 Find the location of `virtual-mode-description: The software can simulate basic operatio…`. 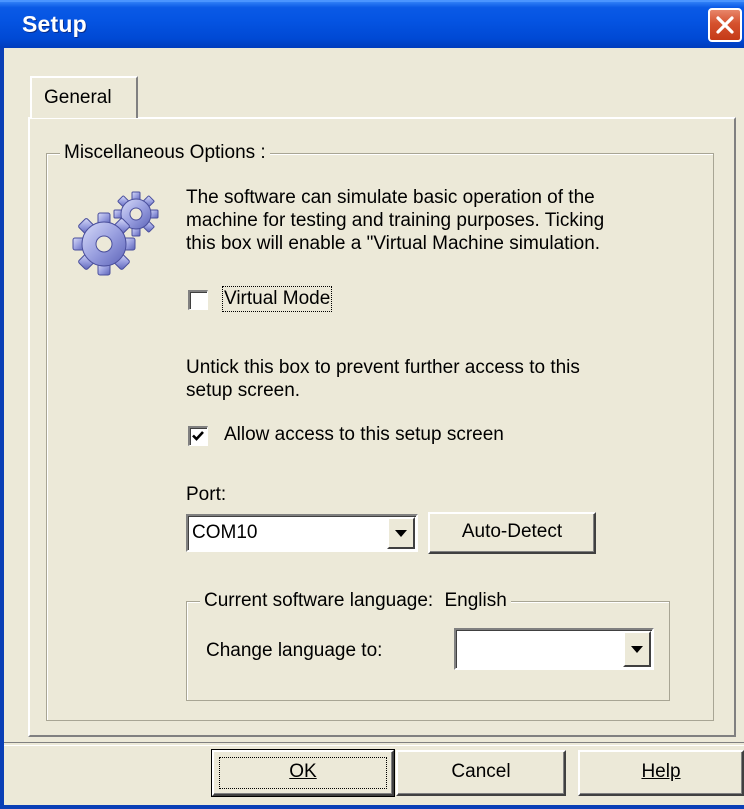

virtual-mode-description: The software can simulate basic operatio… is located at coordinates (446, 220).